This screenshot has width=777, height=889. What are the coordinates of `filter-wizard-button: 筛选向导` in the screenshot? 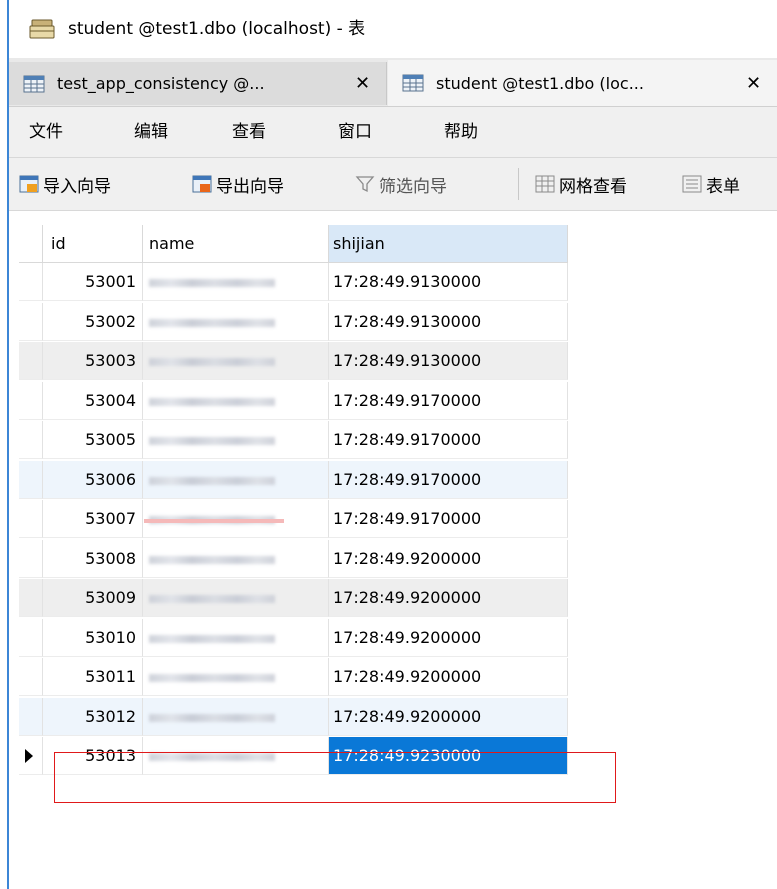 It's located at (401, 184).